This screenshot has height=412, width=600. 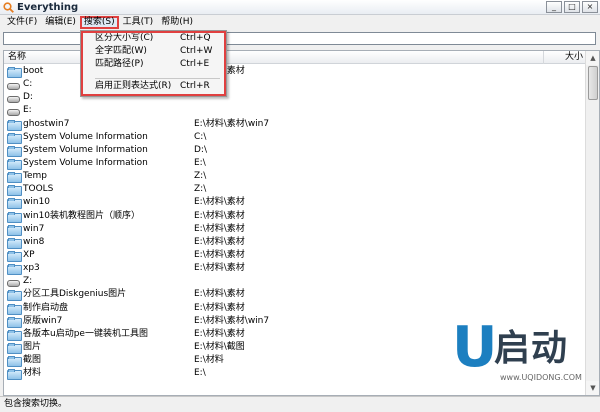 What do you see at coordinates (77, 334) in the screenshot?
I see `row-name-cell: 各版本u启动pe一键装机工具图` at bounding box center [77, 334].